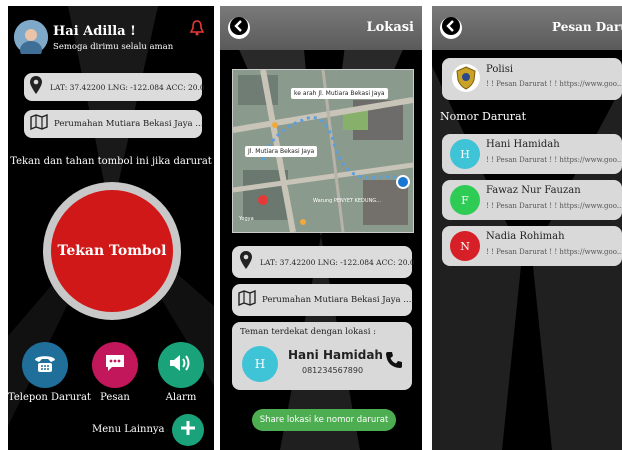  I want to click on plus-icon, so click(188, 430).